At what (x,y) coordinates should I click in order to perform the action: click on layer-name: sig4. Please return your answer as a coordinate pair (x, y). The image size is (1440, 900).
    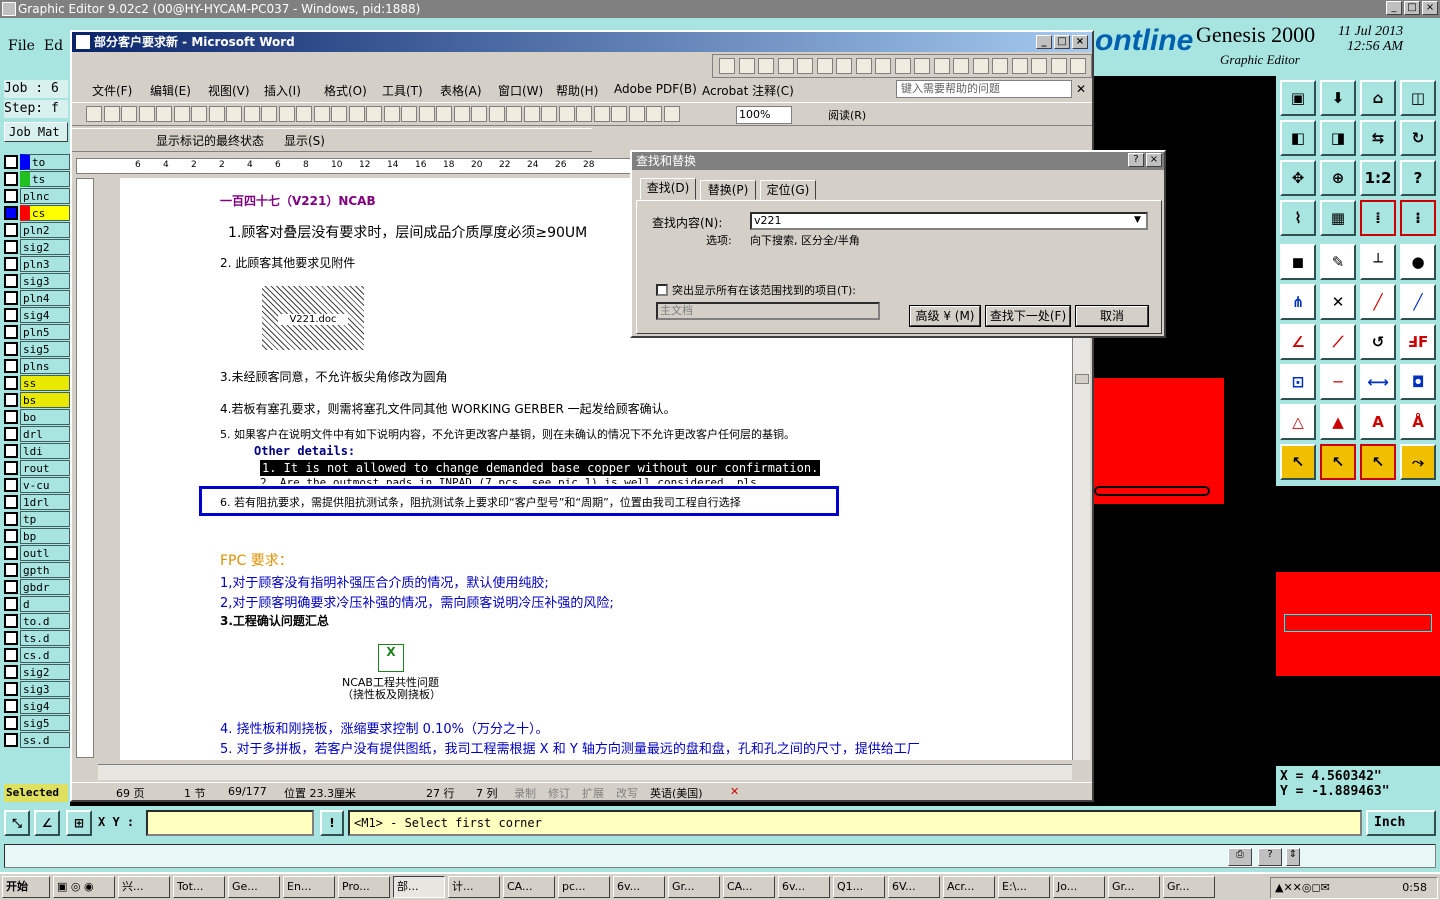
    Looking at the image, I should click on (45, 706).